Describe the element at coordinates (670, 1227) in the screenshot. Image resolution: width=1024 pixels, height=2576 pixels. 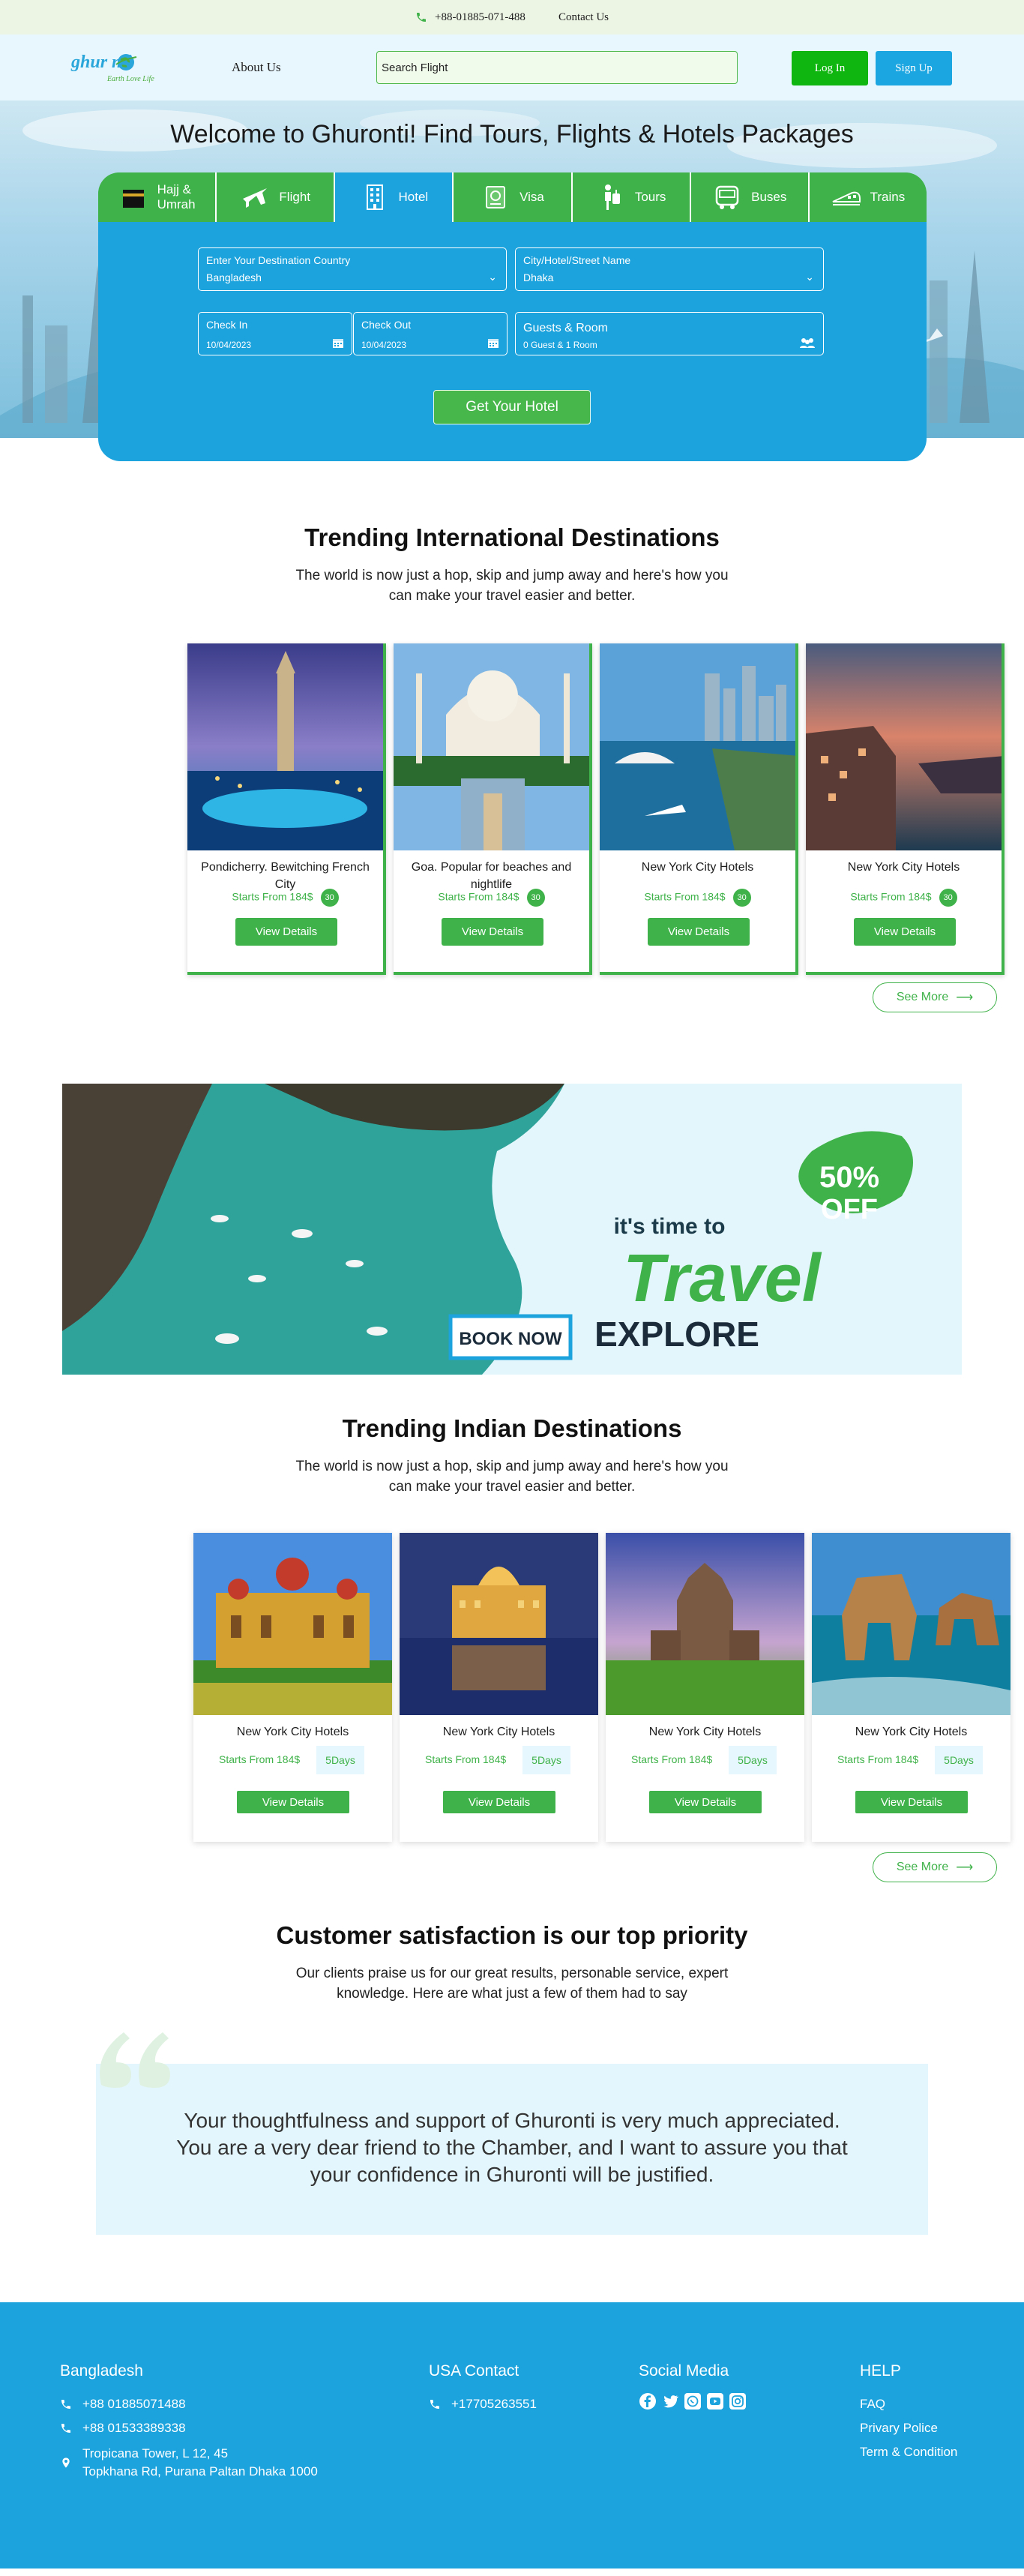
I see `banner-tagline: it's time to` at that location.